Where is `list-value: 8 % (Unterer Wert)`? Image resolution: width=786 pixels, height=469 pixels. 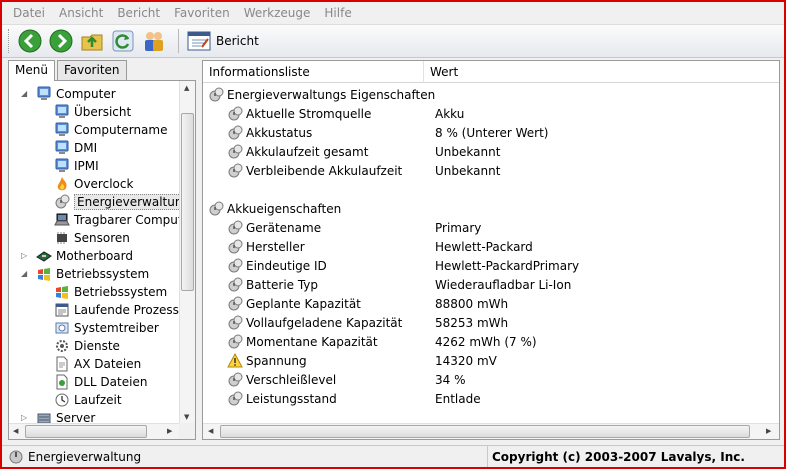
list-value: 8 % (Unterer Wert) is located at coordinates (492, 132).